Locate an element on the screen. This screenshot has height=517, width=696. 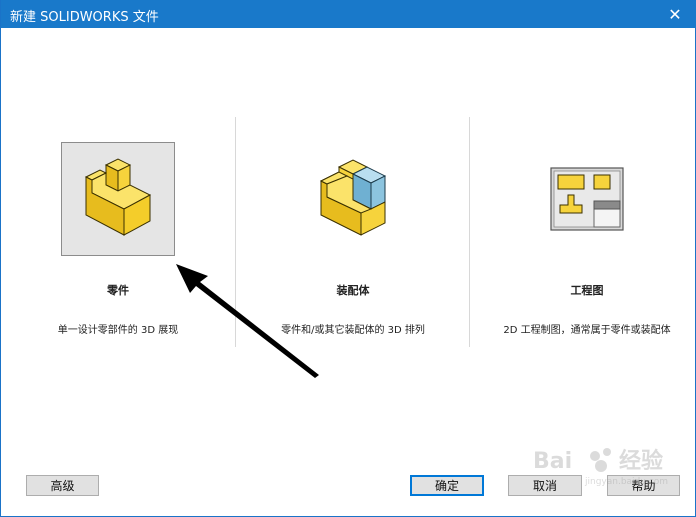
option-assembly: 装配体 零件和/或其它装配体的 3D 排列 is located at coordinates (353, 233).